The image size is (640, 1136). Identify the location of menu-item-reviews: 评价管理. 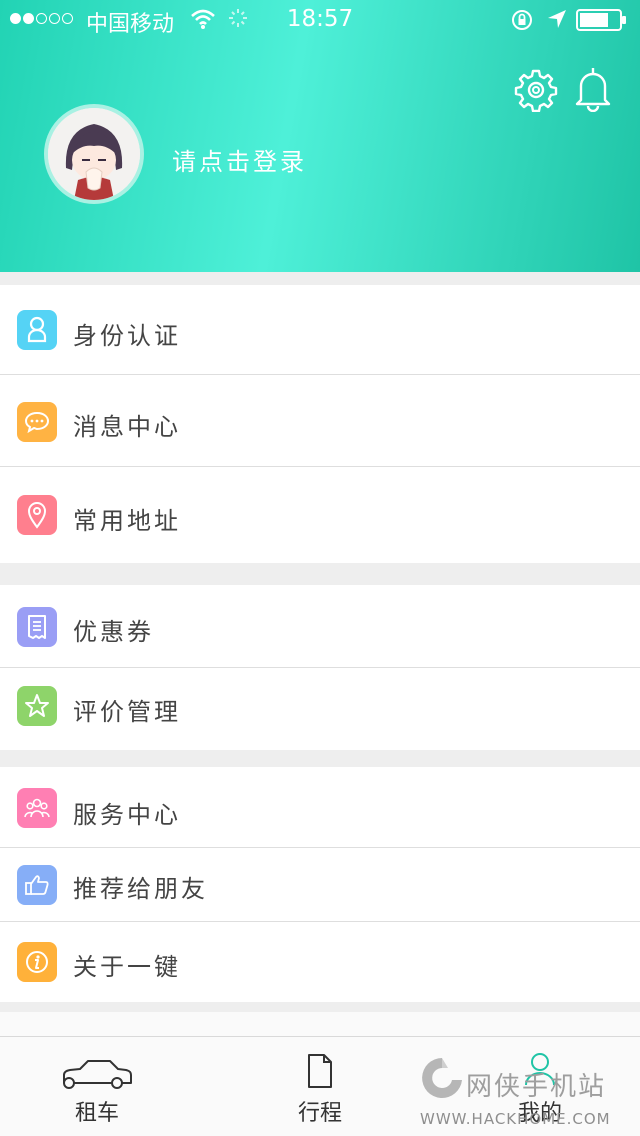
(320, 709).